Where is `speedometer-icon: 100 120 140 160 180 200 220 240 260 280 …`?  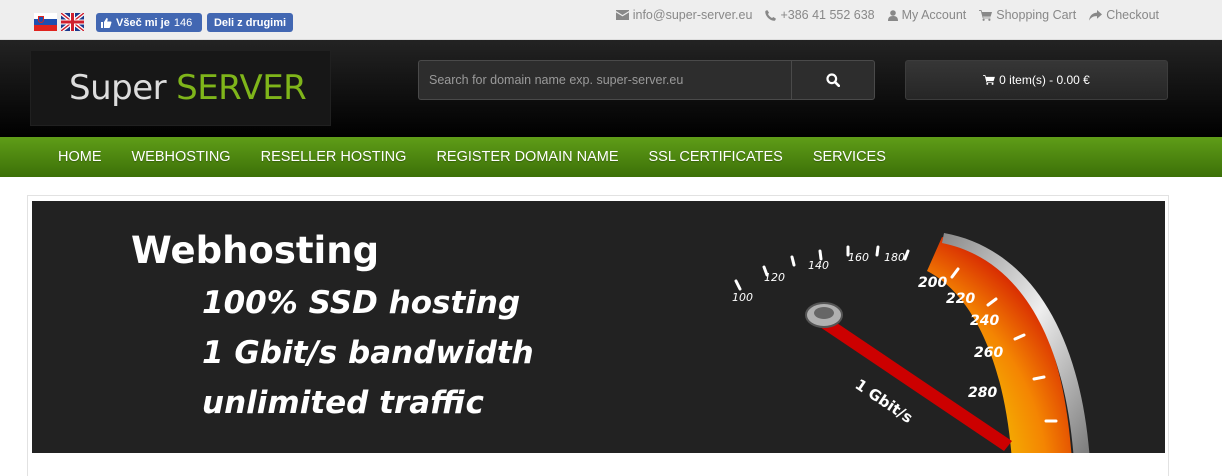 speedometer-icon: 100 120 140 160 180 200 220 240 260 280 … is located at coordinates (911, 343).